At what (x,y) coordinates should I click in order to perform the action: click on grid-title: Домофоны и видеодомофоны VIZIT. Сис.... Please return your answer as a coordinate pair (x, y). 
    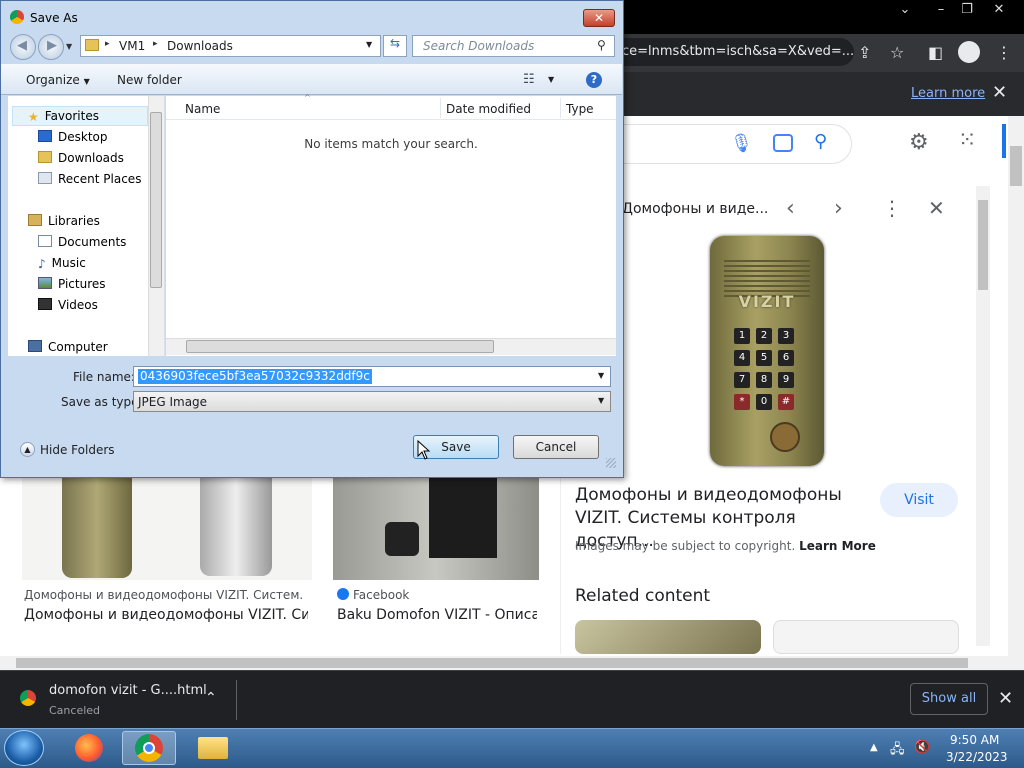
    Looking at the image, I should click on (166, 615).